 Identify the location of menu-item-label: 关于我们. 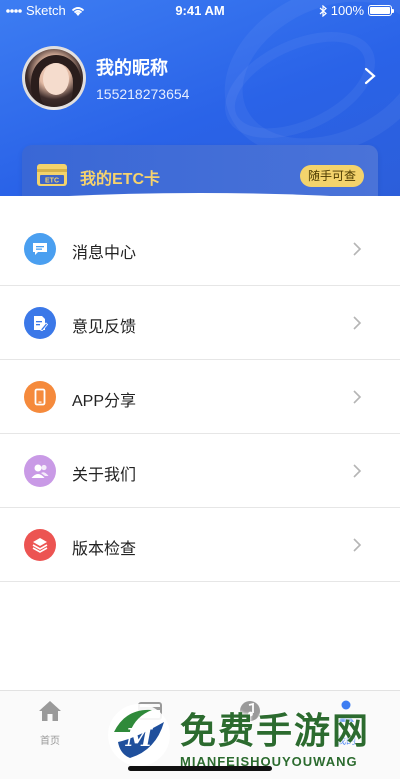
(104, 475).